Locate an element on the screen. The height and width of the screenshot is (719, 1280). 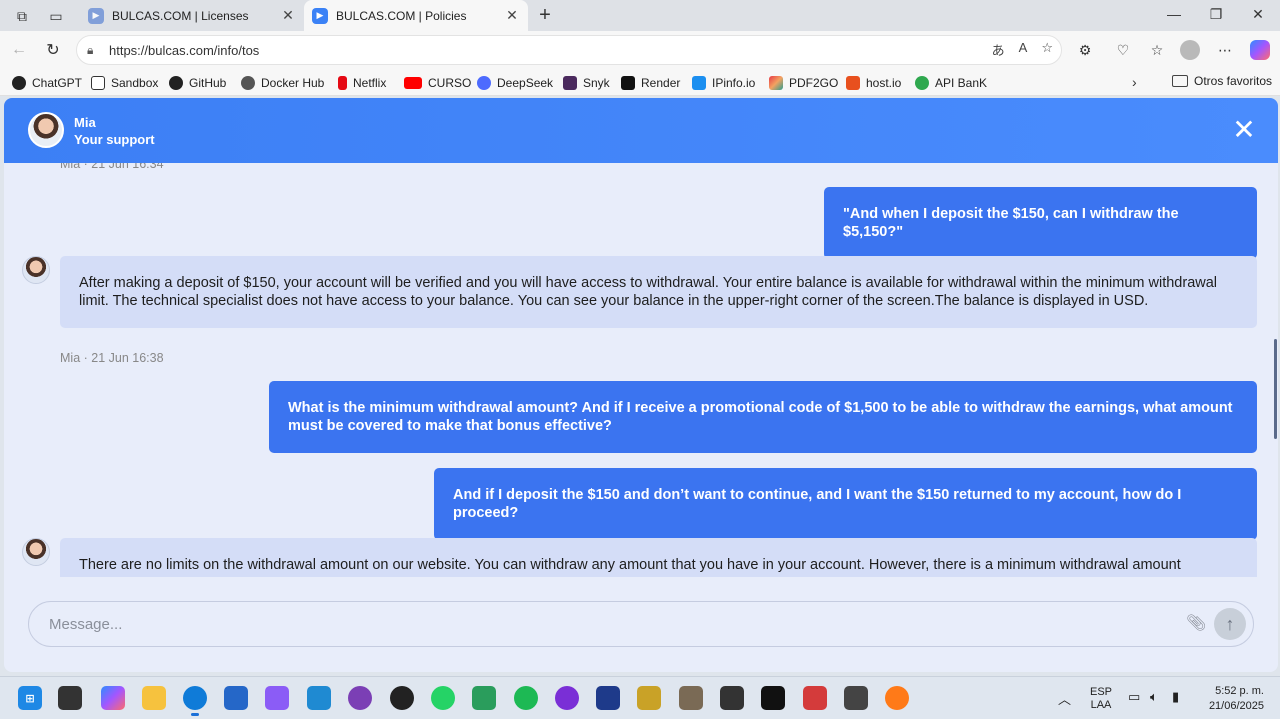
firefox-icon is located at coordinates (897, 698).